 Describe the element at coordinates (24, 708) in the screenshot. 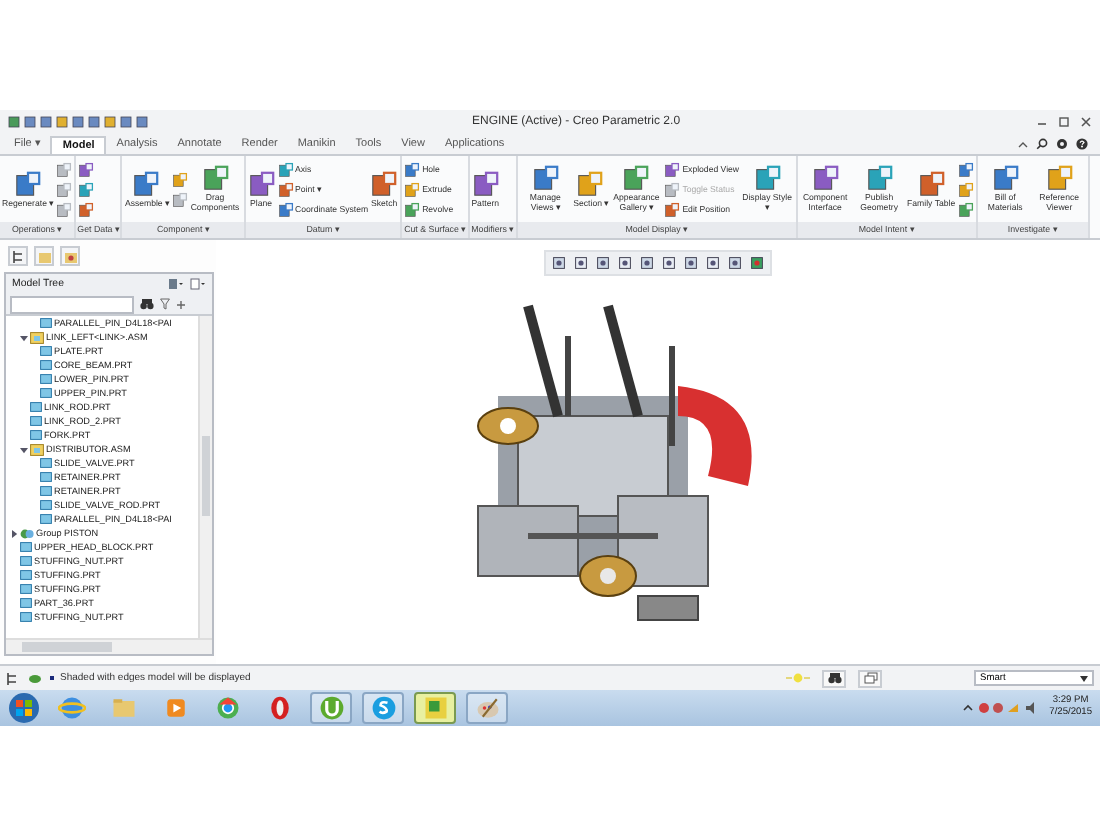

I see `start-icon` at that location.